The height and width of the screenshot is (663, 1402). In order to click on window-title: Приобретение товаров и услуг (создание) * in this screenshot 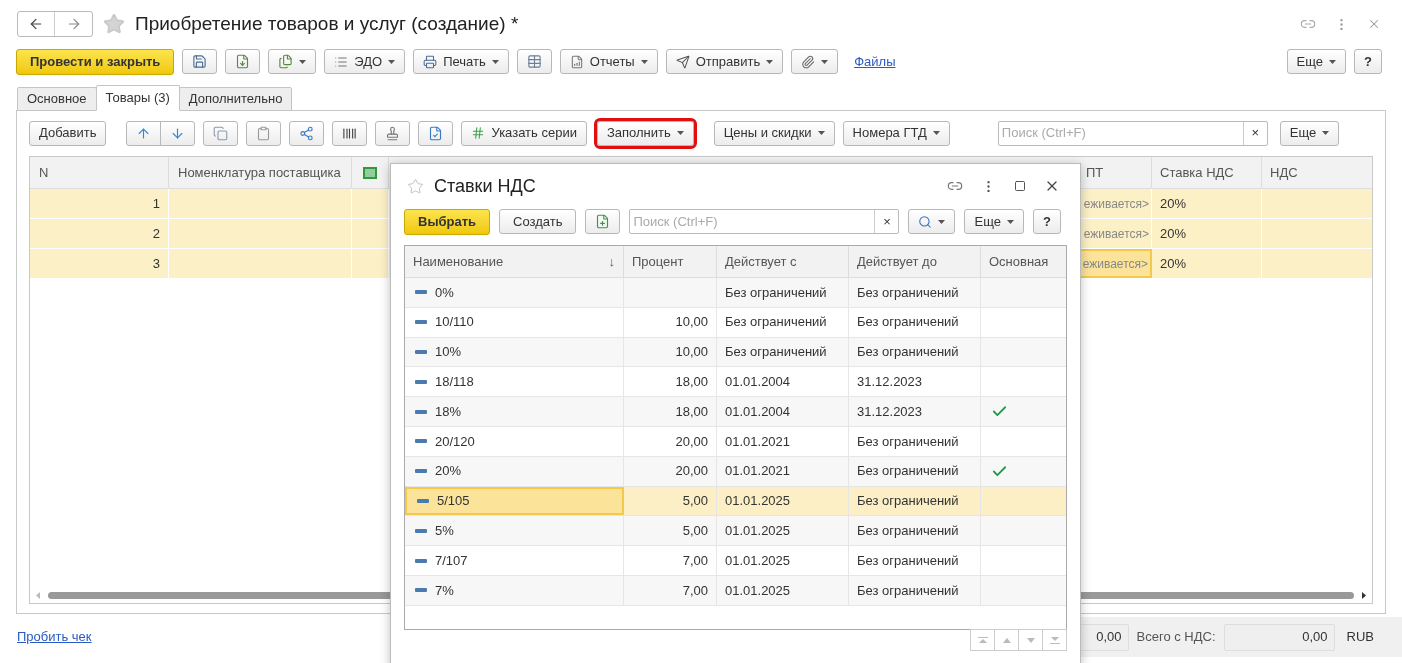, I will do `click(327, 23)`.